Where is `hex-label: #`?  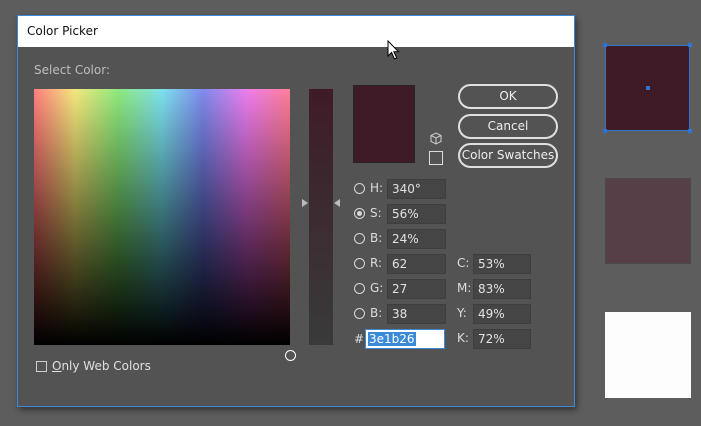 hex-label: # is located at coordinates (359, 339).